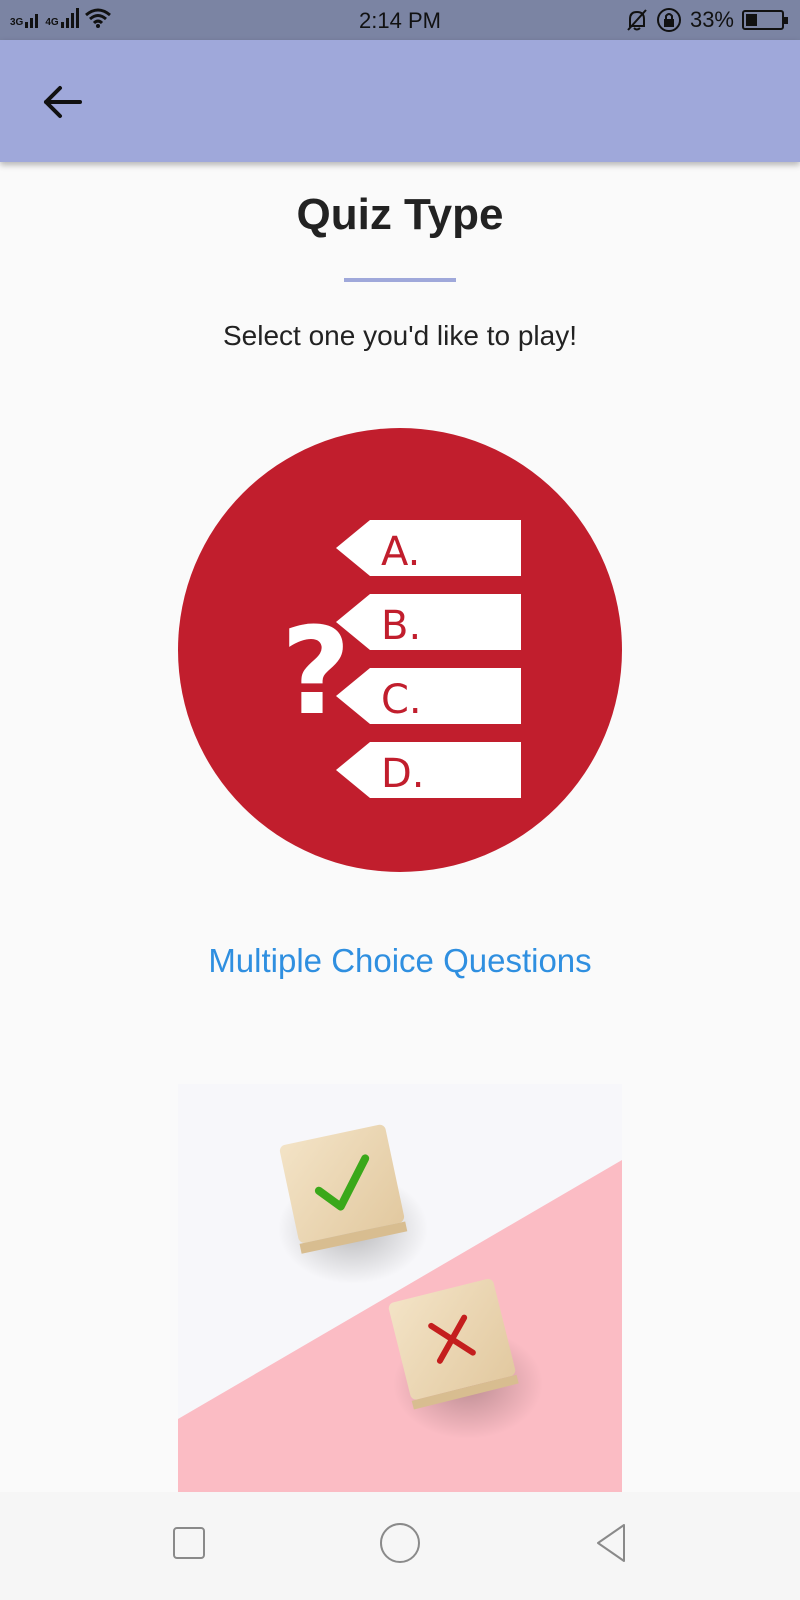 The image size is (800, 1600). Describe the element at coordinates (403, 774) in the screenshot. I see `option-label: D.` at that location.